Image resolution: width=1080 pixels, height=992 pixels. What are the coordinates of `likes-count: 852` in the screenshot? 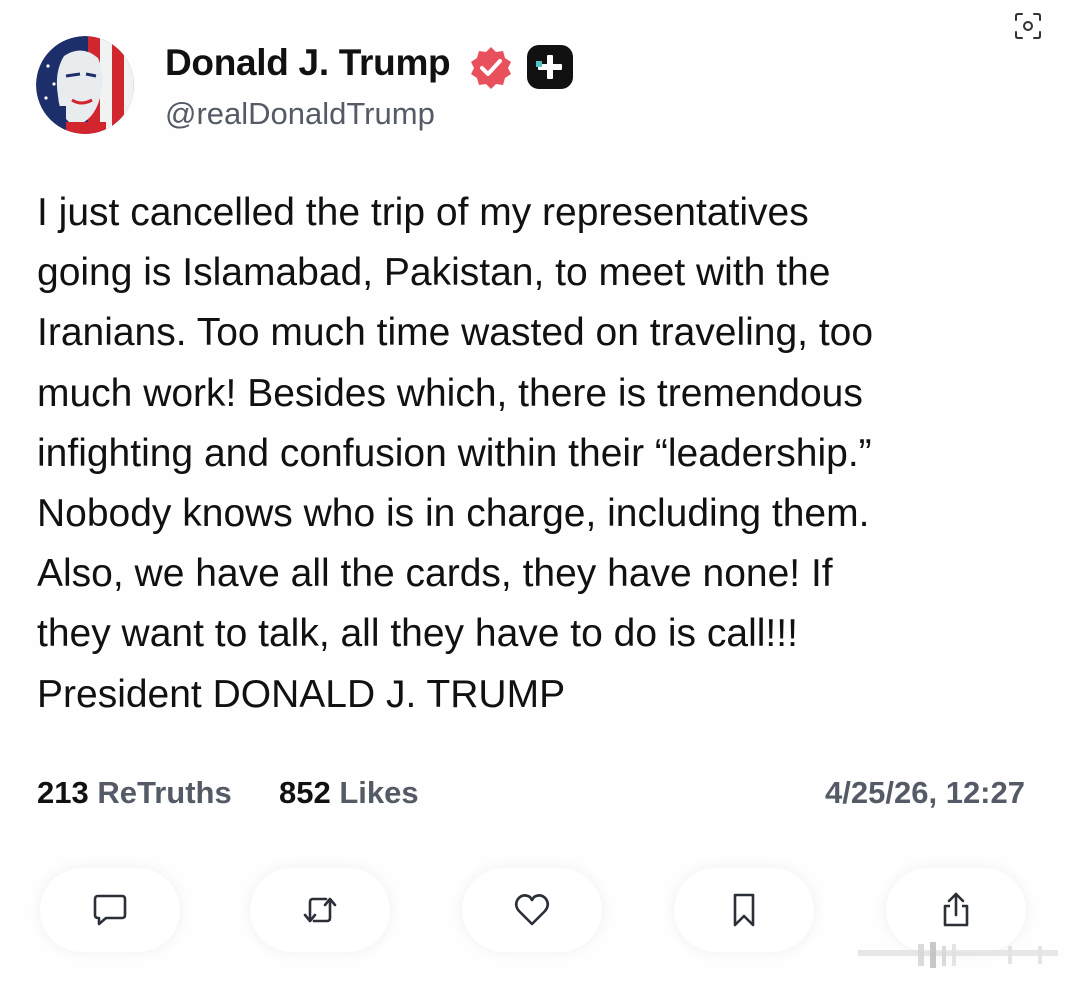 It's located at (304, 792).